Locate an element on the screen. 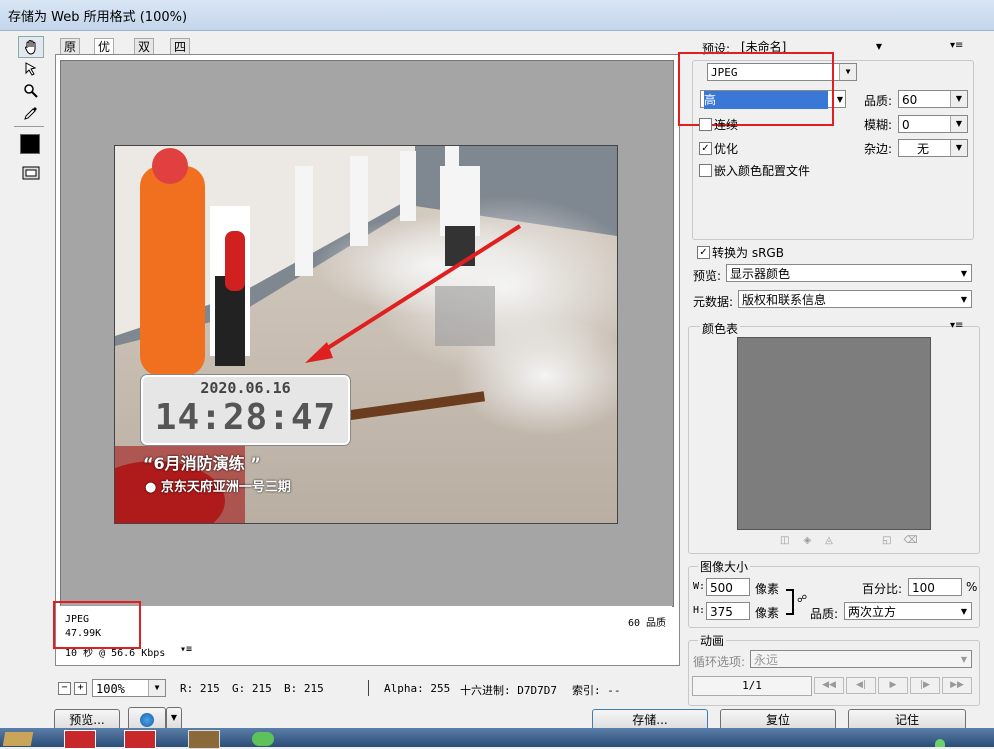  web-snap-icon: ◈ is located at coordinates (814, 540).